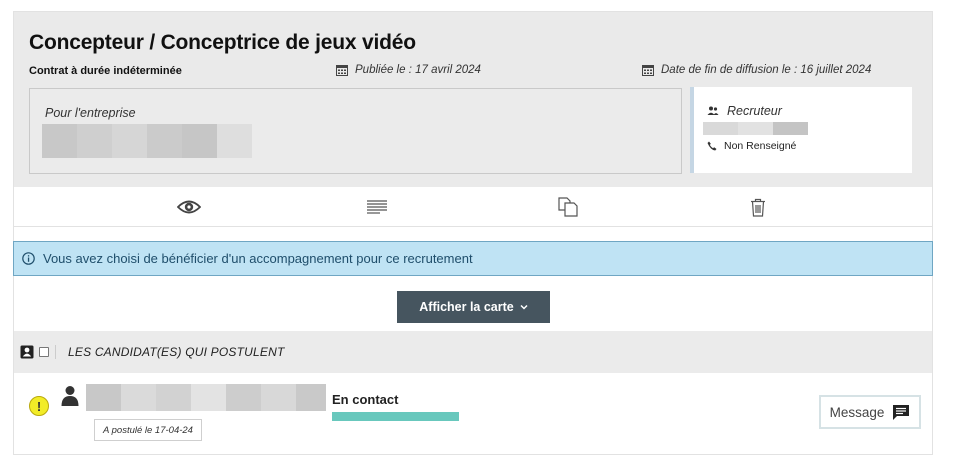 This screenshot has height=466, width=970. I want to click on chevron-down-icon, so click(524, 307).